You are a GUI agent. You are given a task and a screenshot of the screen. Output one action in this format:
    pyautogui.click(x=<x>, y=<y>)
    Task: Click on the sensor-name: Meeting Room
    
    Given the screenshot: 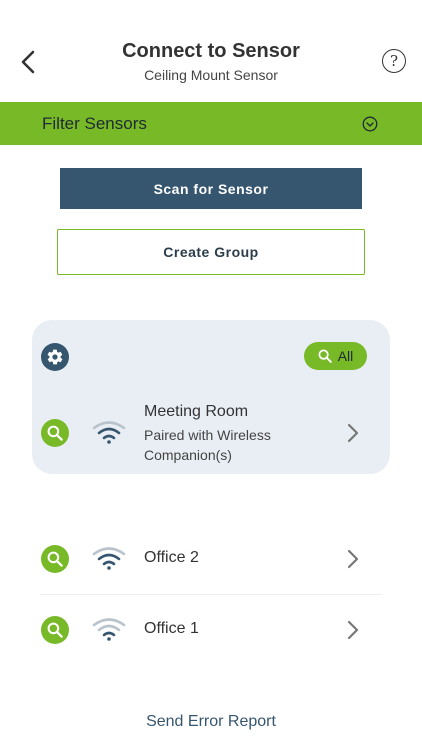 What is the action you would take?
    pyautogui.click(x=196, y=411)
    